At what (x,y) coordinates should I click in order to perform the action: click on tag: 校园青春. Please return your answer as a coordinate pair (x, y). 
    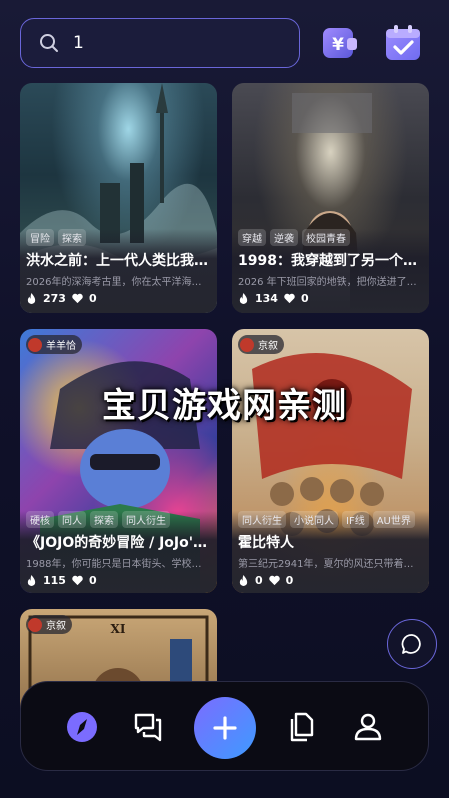
    Looking at the image, I should click on (326, 237).